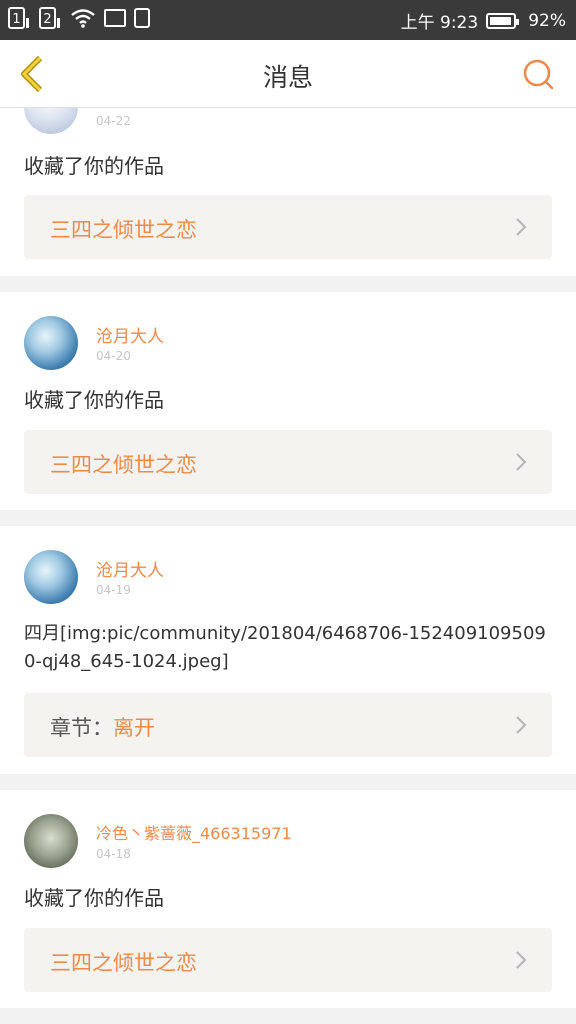  Describe the element at coordinates (288, 20) in the screenshot. I see `status-bar: 1 2 上午 9:23 92%` at that location.